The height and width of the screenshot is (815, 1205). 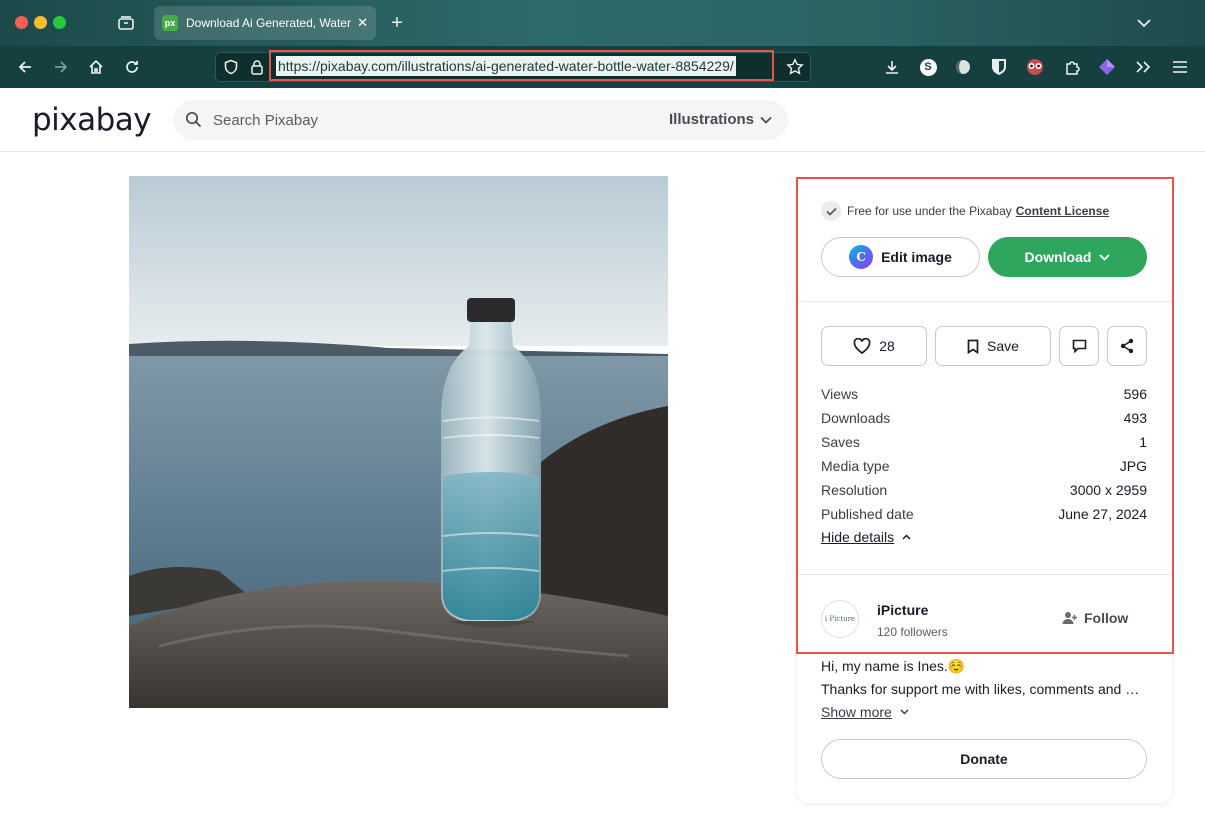 What do you see at coordinates (1062, 211) in the screenshot?
I see `content-license-link: Content License` at bounding box center [1062, 211].